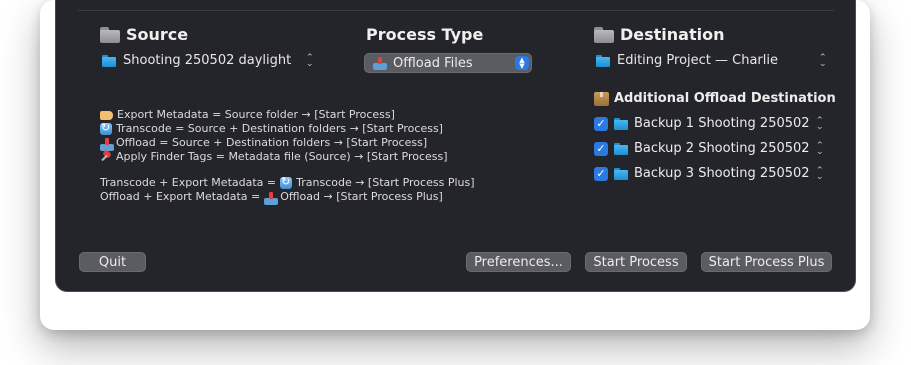  I want to click on process-heading-label: Process Type, so click(425, 34).